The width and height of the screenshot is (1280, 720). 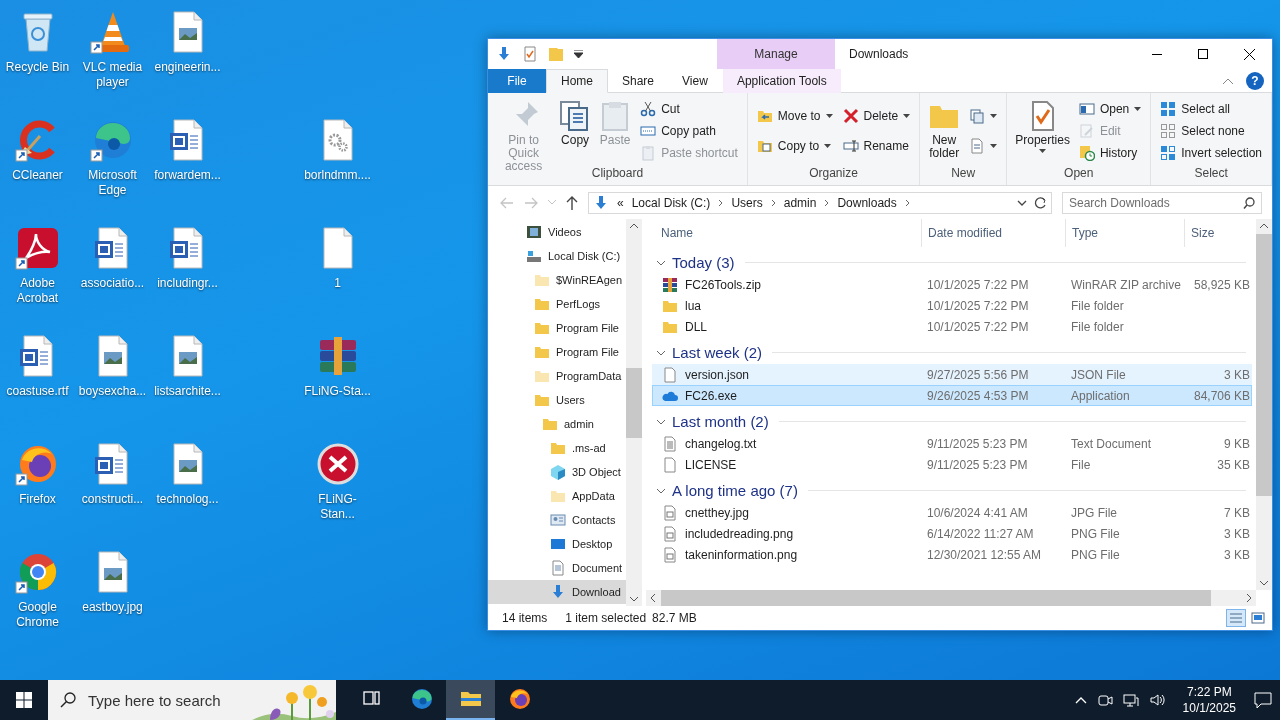 What do you see at coordinates (557, 568) in the screenshot?
I see `nav-item: Document` at bounding box center [557, 568].